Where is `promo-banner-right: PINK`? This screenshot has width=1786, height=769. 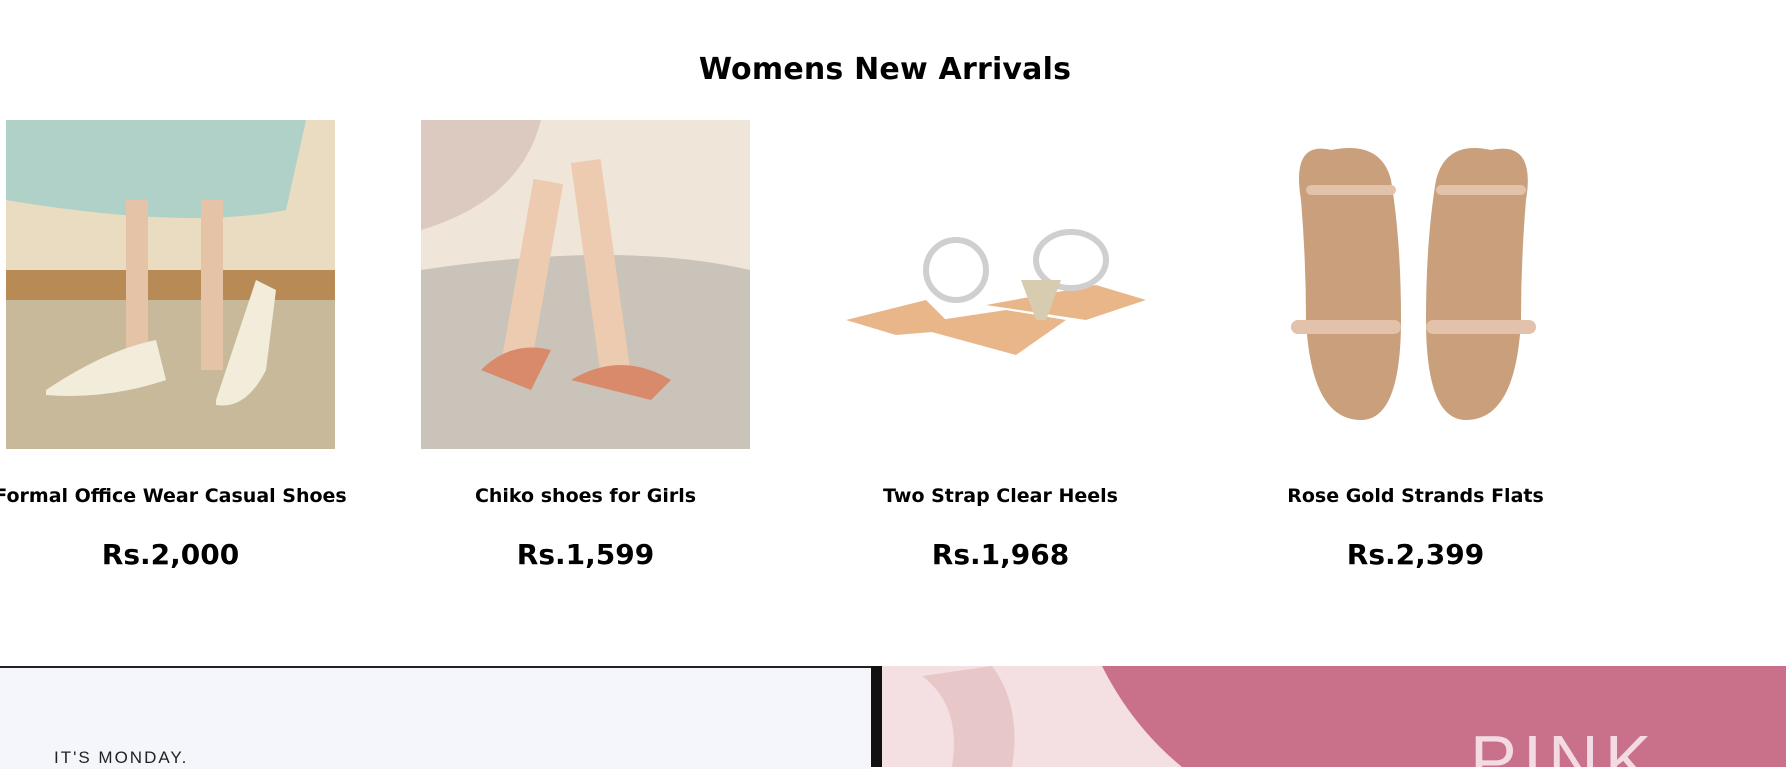 promo-banner-right: PINK is located at coordinates (1334, 716).